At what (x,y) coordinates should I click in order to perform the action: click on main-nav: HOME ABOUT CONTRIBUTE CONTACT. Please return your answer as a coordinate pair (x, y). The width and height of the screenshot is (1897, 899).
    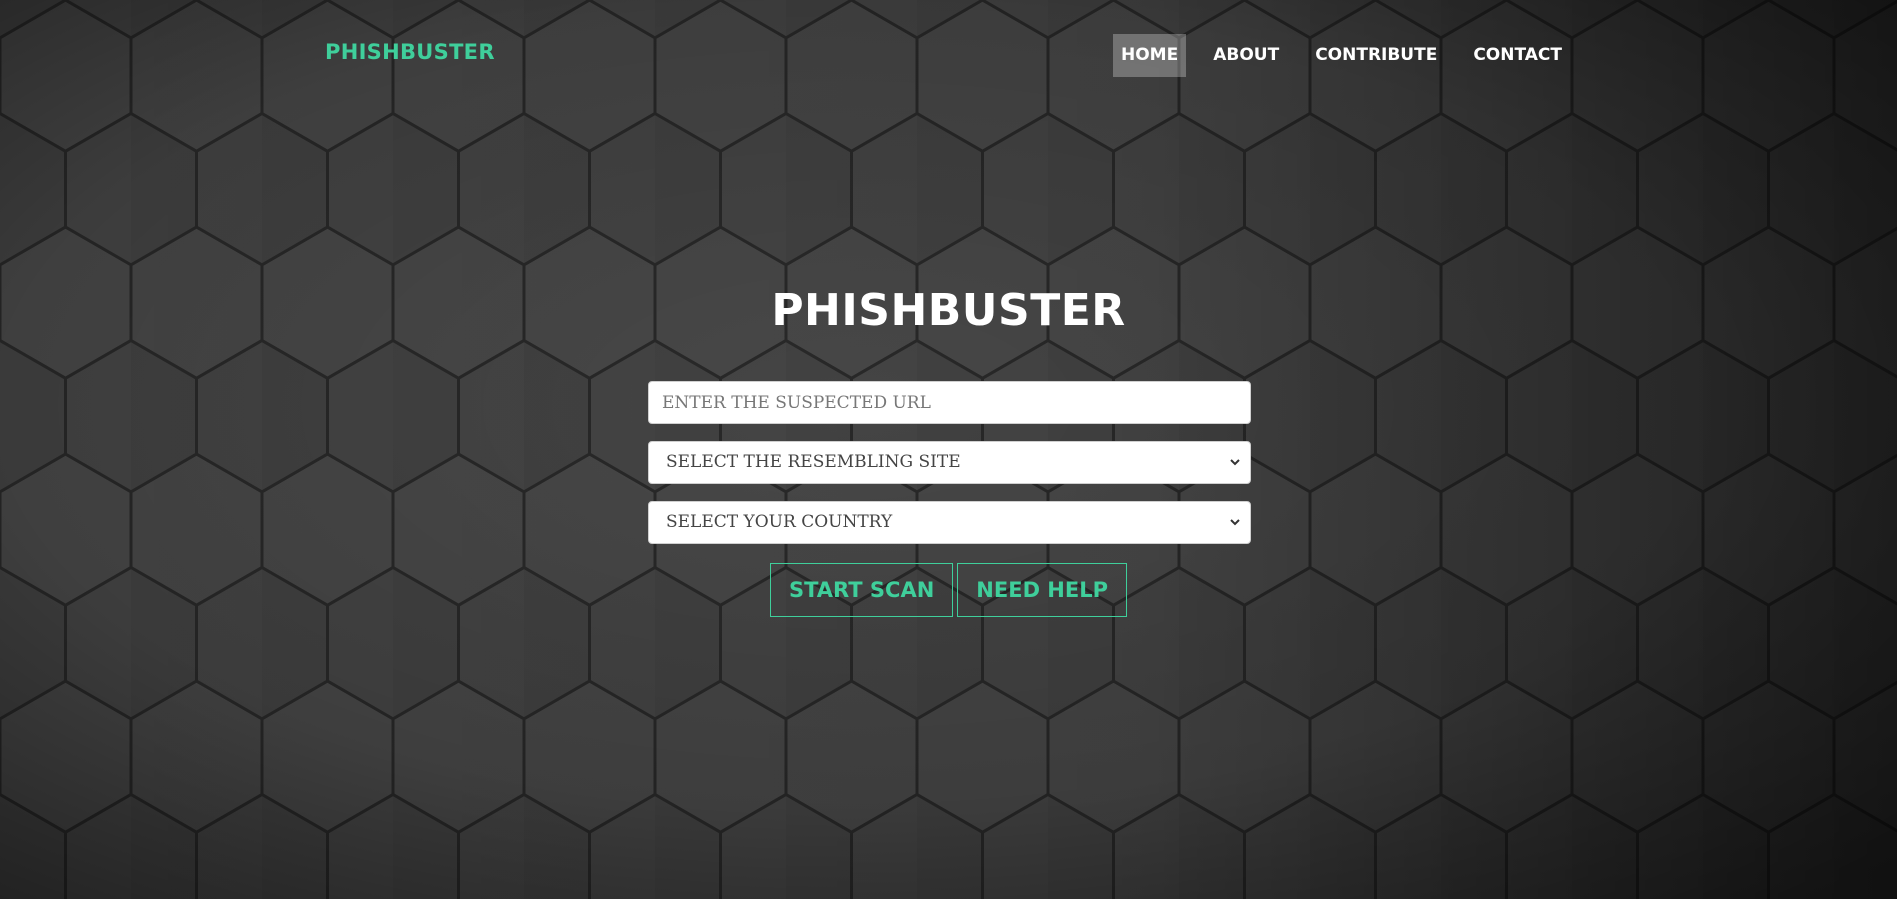
    Looking at the image, I should click on (1351, 55).